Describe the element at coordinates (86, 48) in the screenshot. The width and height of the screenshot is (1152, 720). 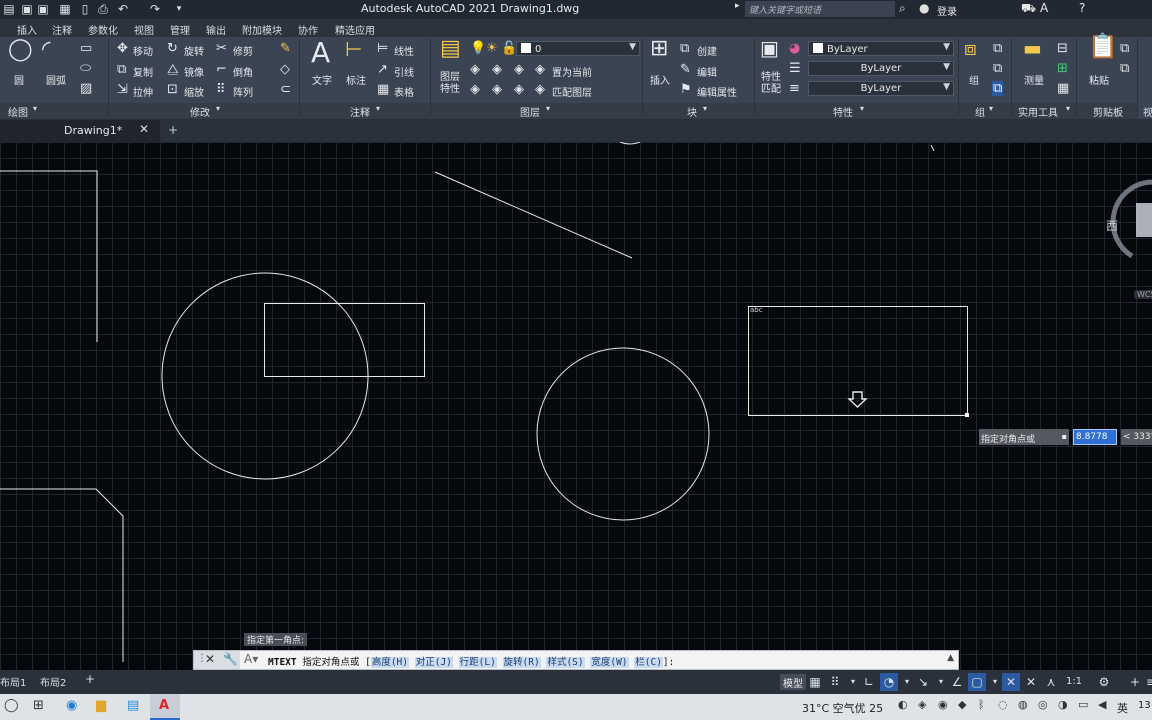
I see `rectangle-icon: ▭` at that location.